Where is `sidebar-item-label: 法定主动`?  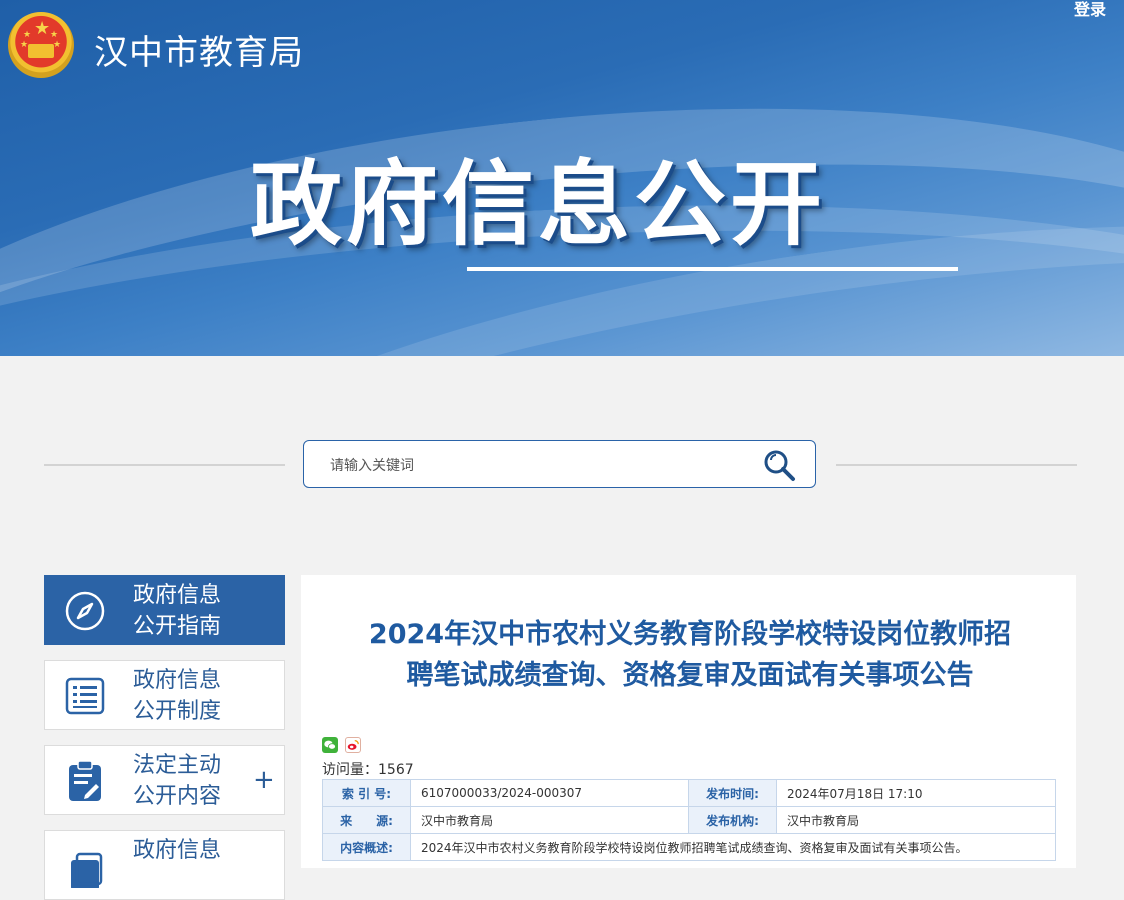 sidebar-item-label: 法定主动 is located at coordinates (177, 765).